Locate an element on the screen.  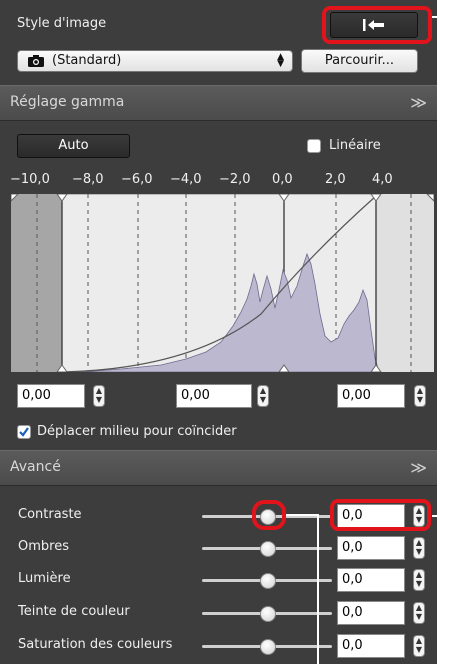
gamma-section-title: Réglage gamma is located at coordinates (67, 102).